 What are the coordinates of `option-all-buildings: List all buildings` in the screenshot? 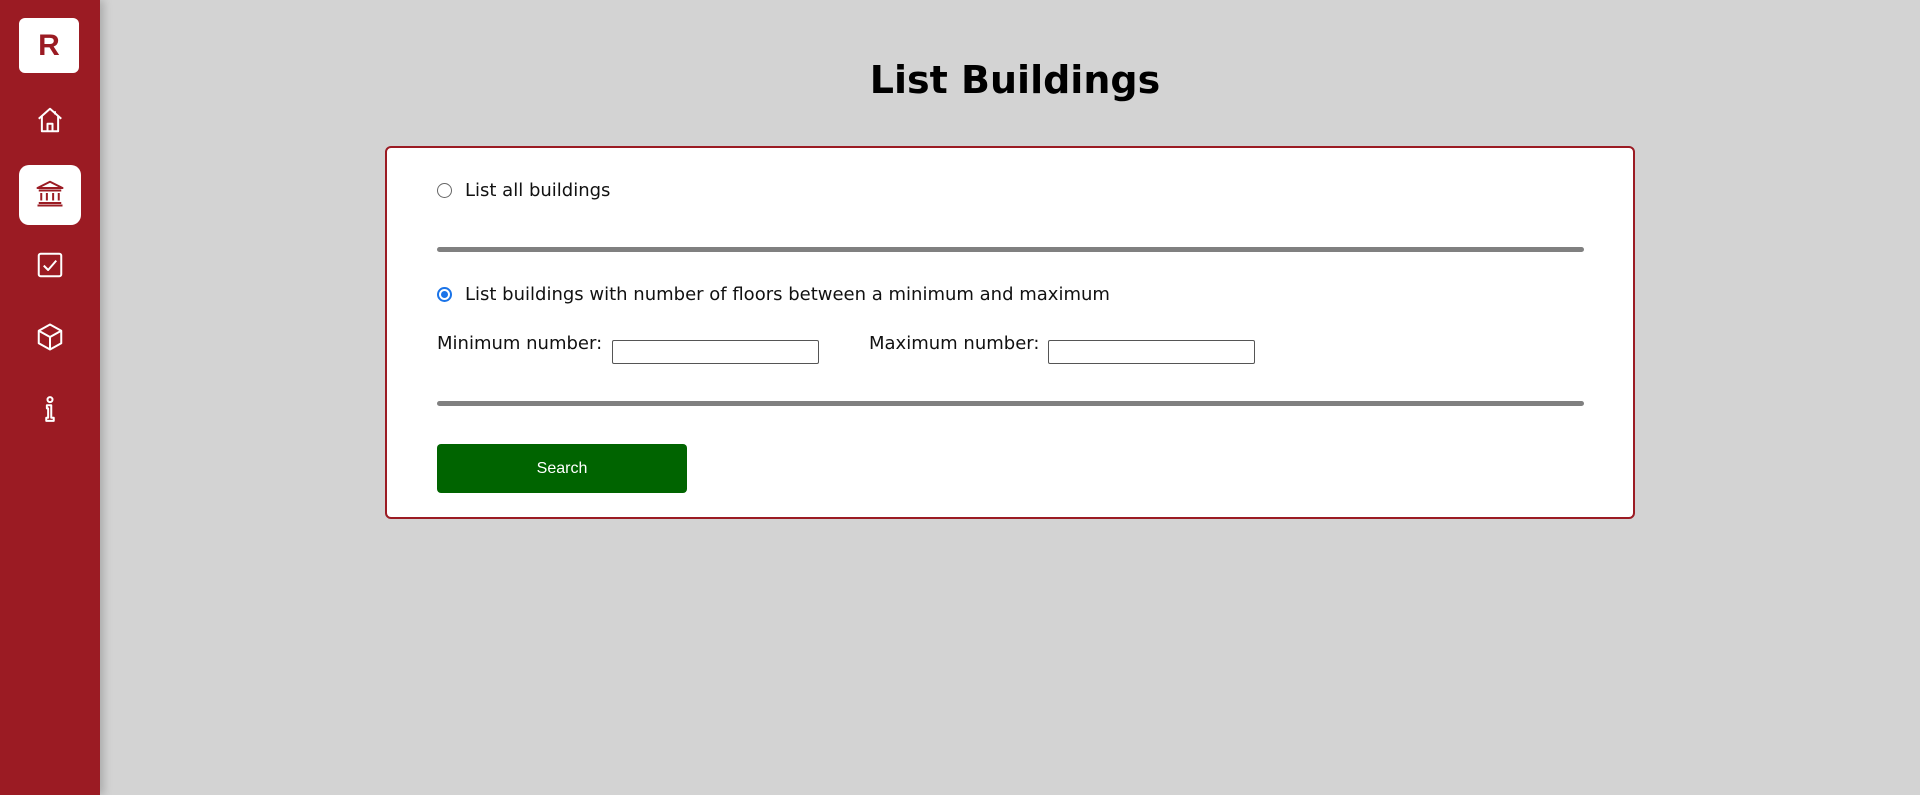 It's located at (523, 190).